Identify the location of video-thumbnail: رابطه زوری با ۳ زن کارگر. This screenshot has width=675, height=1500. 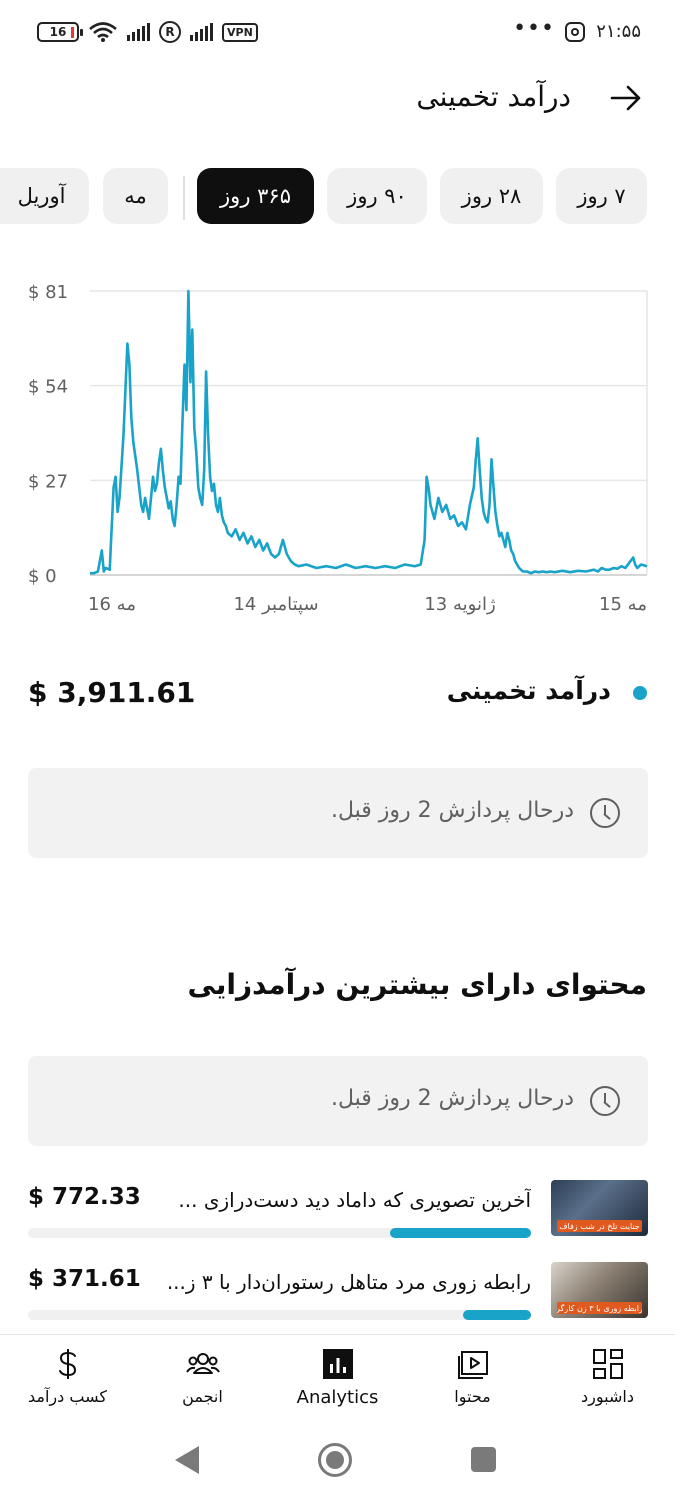
(599, 1290).